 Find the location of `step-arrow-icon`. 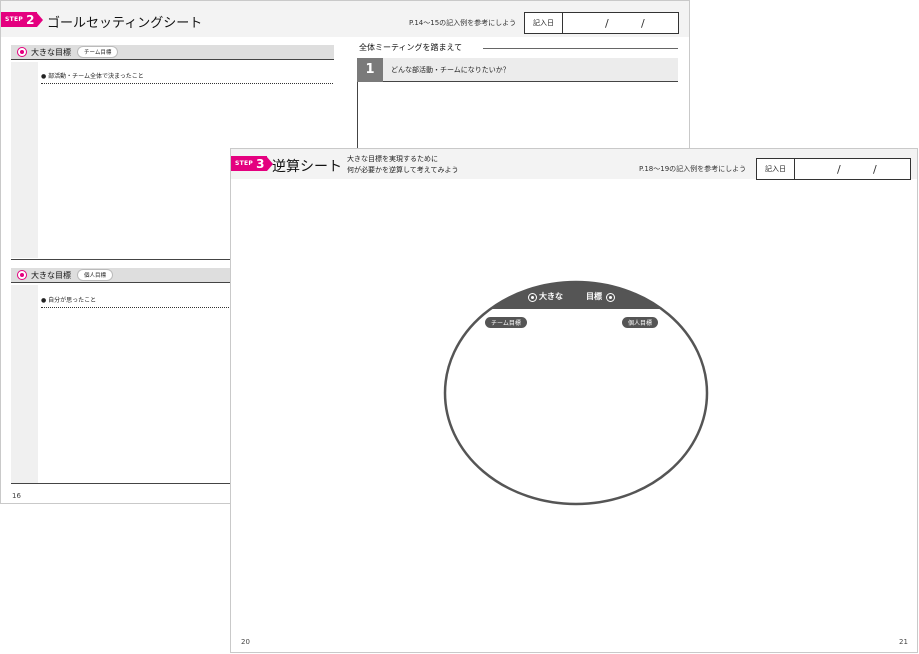

step-arrow-icon is located at coordinates (39, 19).